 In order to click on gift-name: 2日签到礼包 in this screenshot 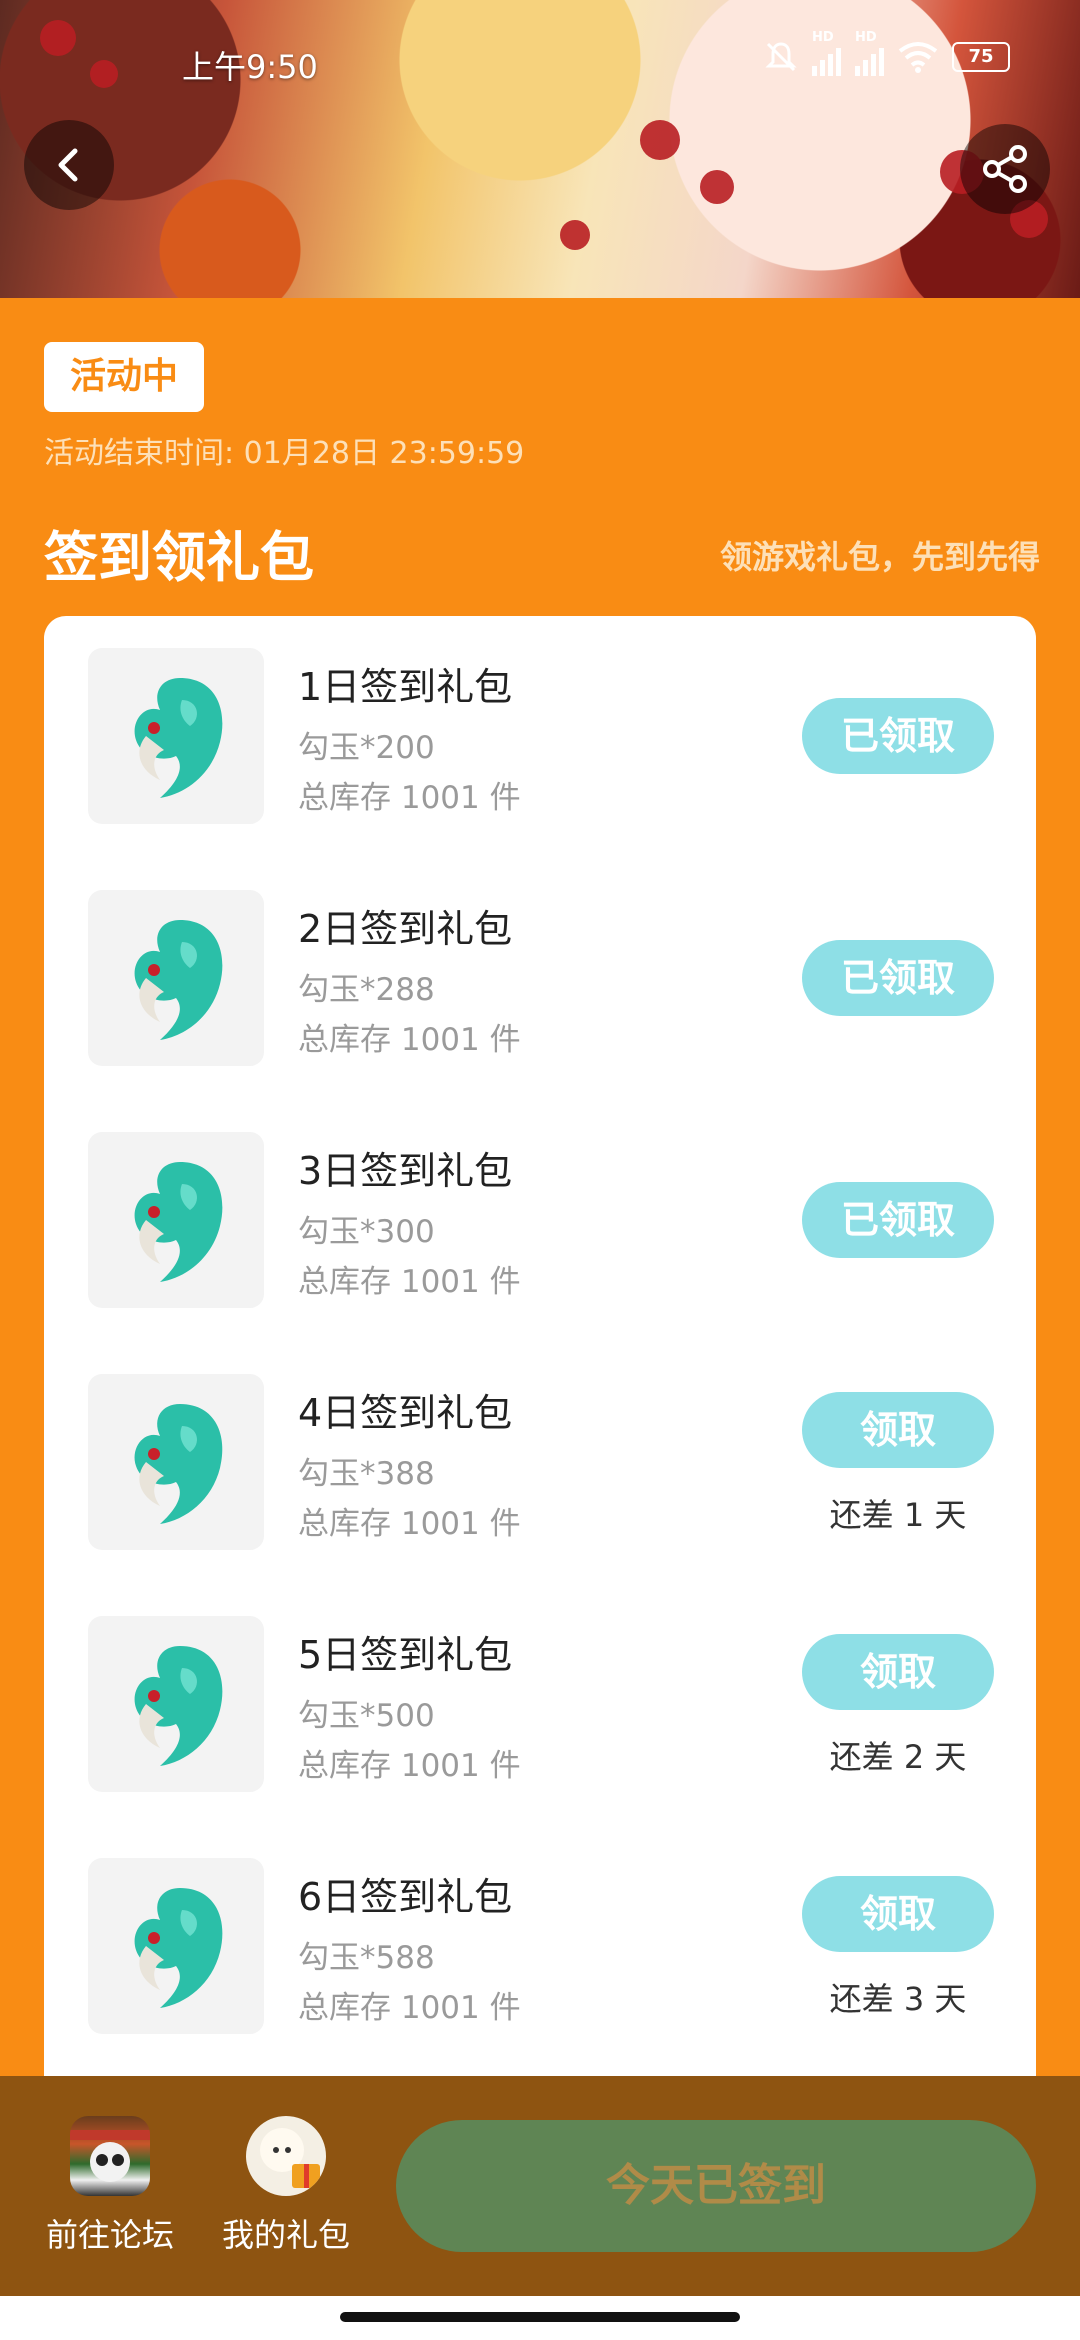, I will do `click(405, 929)`.